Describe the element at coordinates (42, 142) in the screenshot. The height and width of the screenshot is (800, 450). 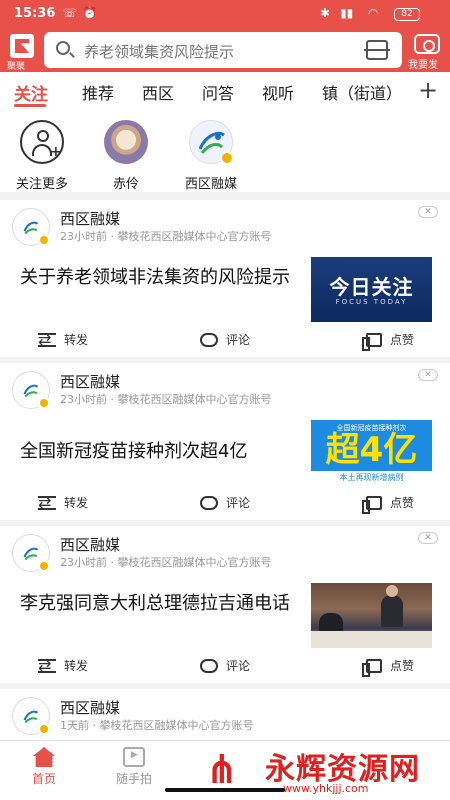
I see `add-user-icon: +` at that location.